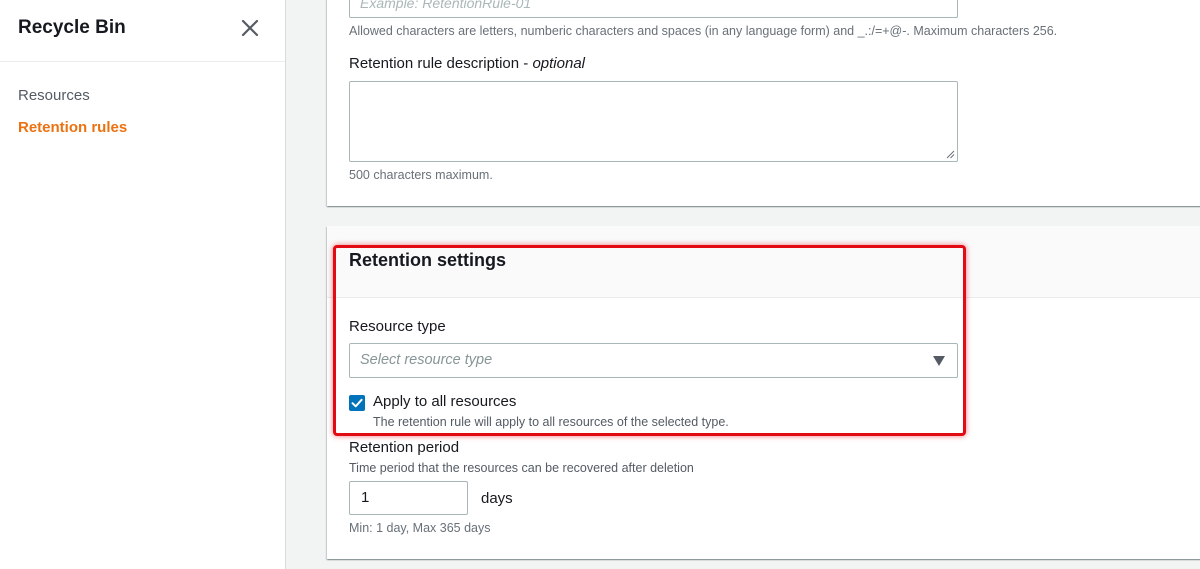  What do you see at coordinates (142, 102) in the screenshot?
I see `sidebar-item-resources: Resources` at bounding box center [142, 102].